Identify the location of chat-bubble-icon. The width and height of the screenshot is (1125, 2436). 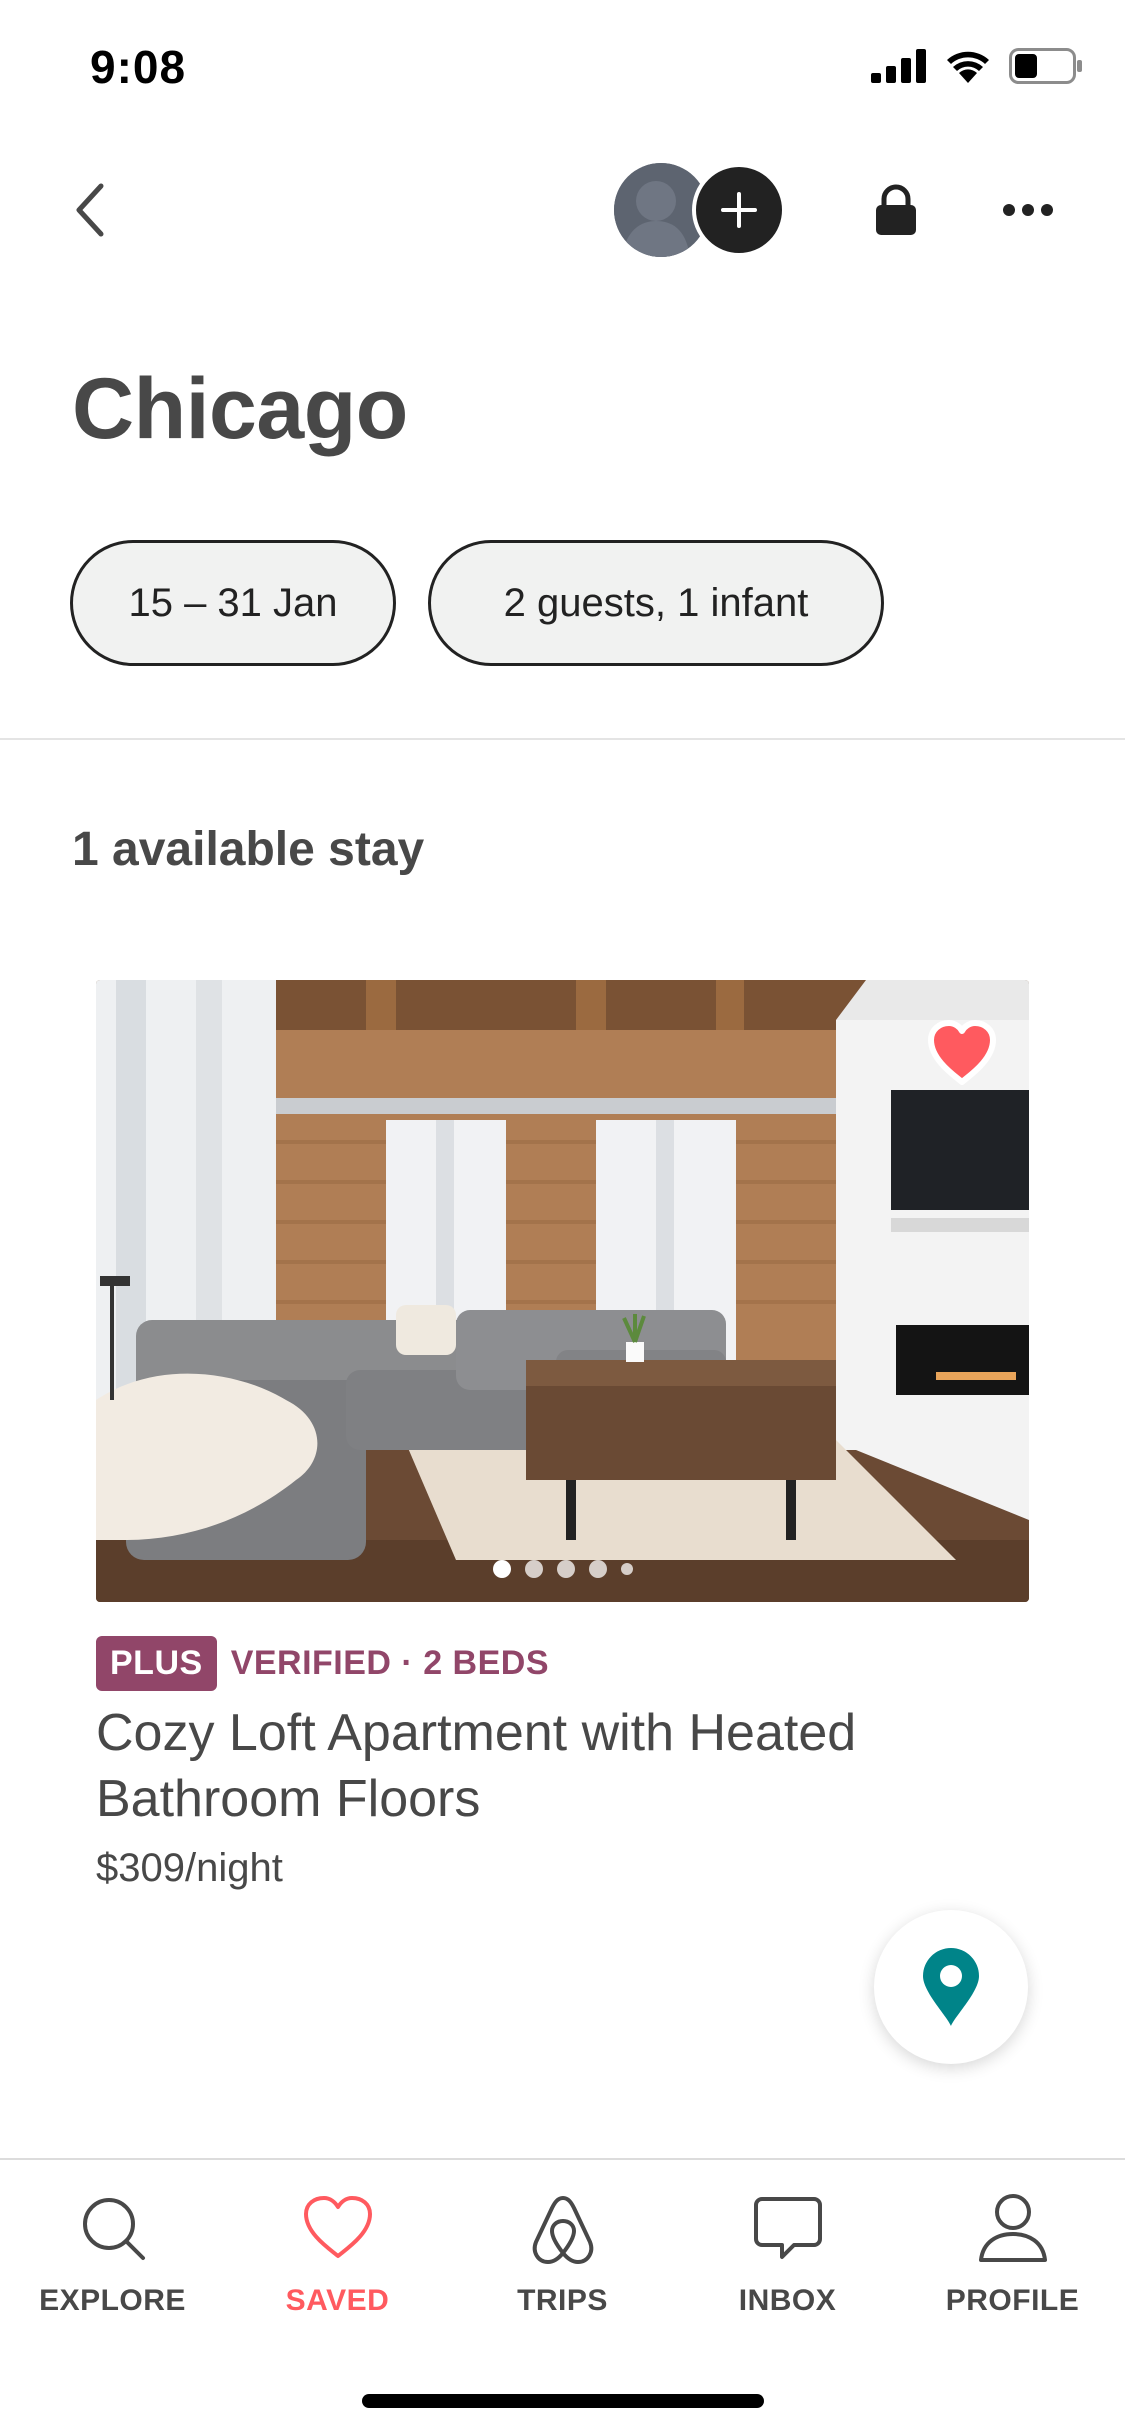
(788, 2228).